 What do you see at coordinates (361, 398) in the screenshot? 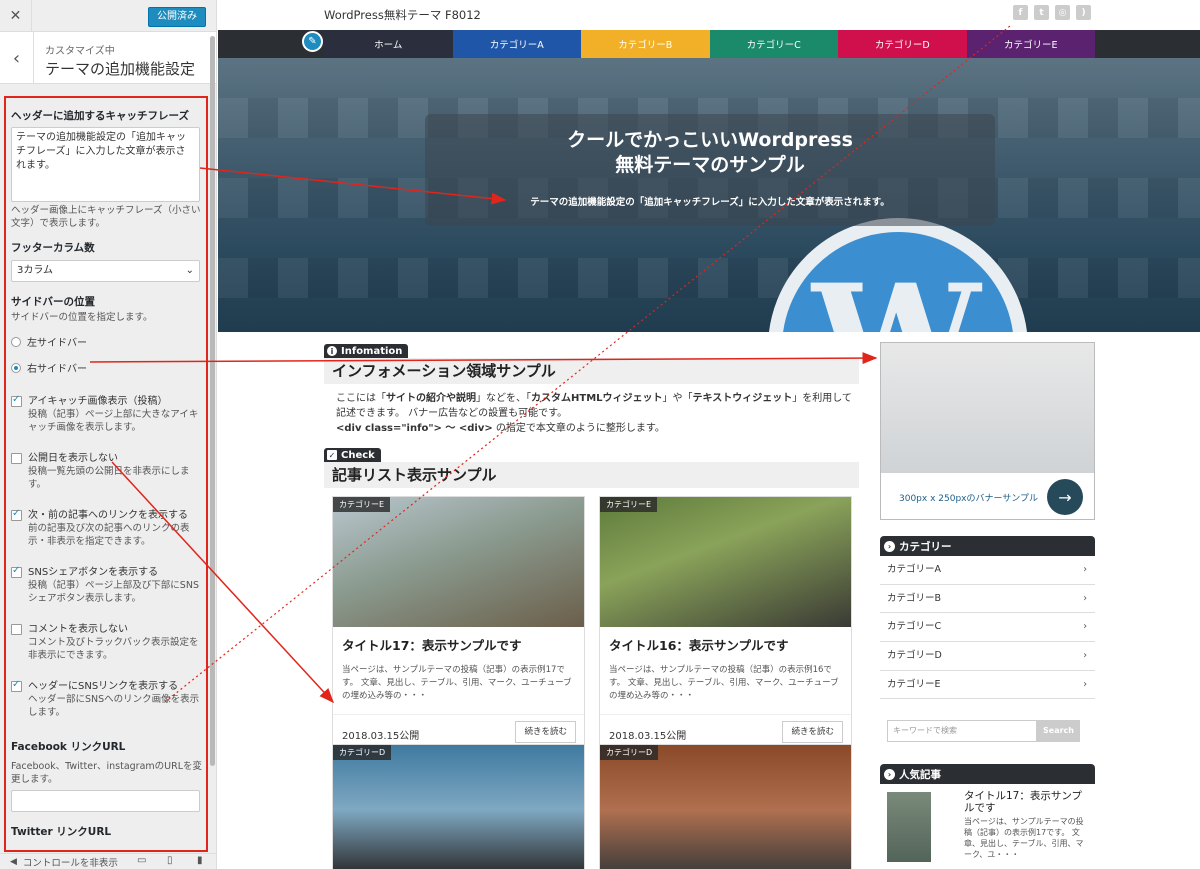
I see `info-text-part: ここには「` at bounding box center [361, 398].